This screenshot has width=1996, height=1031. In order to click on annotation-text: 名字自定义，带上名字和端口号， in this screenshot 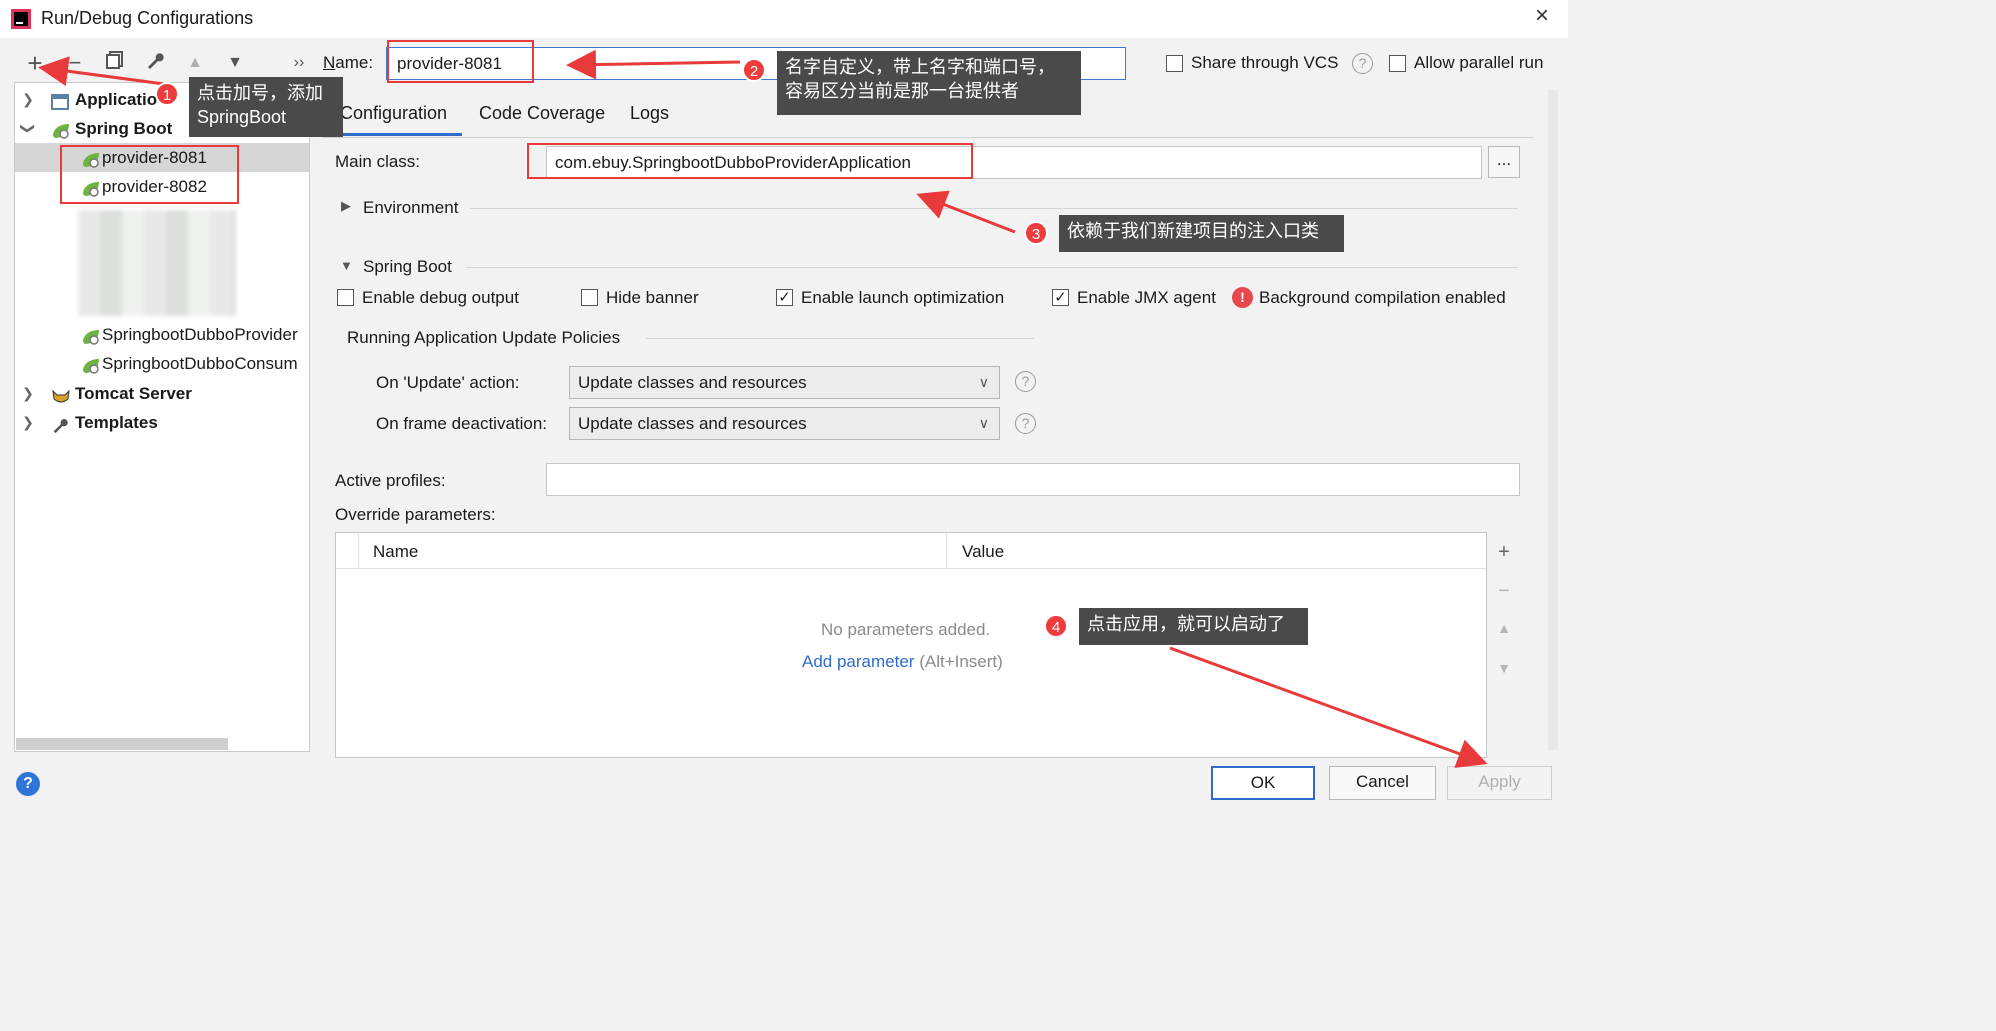, I will do `click(920, 67)`.